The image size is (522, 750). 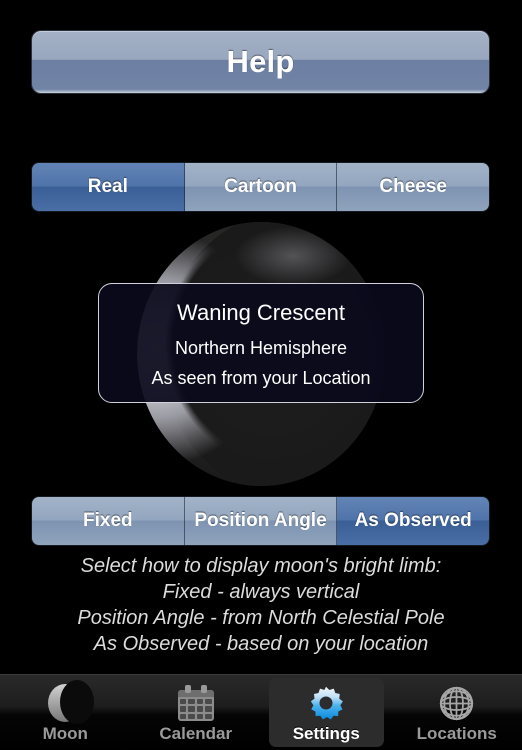 I want to click on segment-as-observed-label: As Observed, so click(x=413, y=520).